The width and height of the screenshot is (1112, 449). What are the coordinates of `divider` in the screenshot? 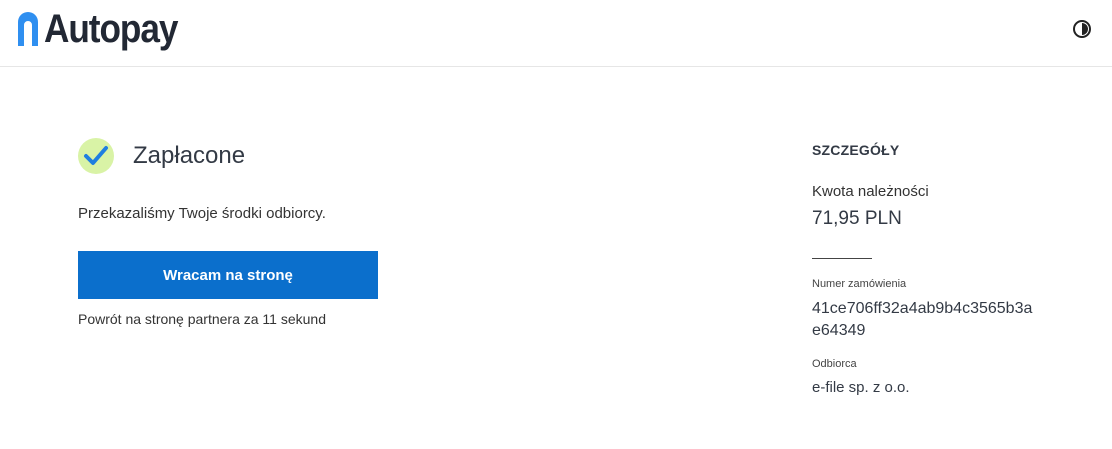 It's located at (842, 258).